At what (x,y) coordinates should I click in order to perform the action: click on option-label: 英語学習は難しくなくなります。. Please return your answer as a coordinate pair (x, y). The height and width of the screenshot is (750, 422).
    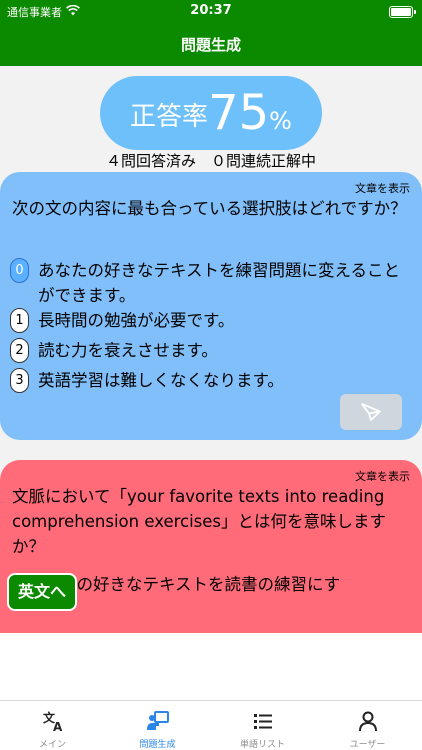
    Looking at the image, I should click on (161, 380).